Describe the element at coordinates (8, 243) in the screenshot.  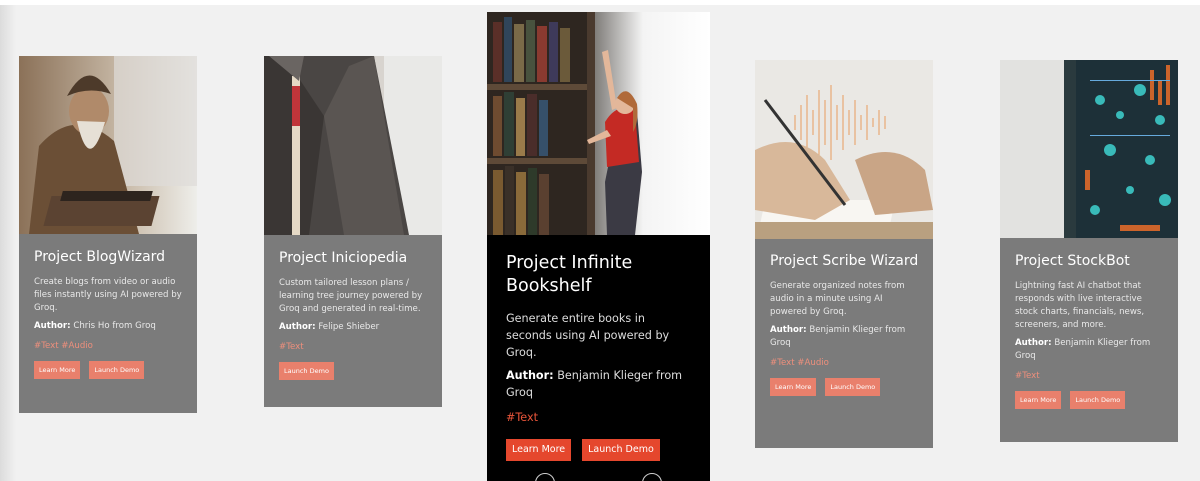
I see `left-scroll-shadow` at that location.